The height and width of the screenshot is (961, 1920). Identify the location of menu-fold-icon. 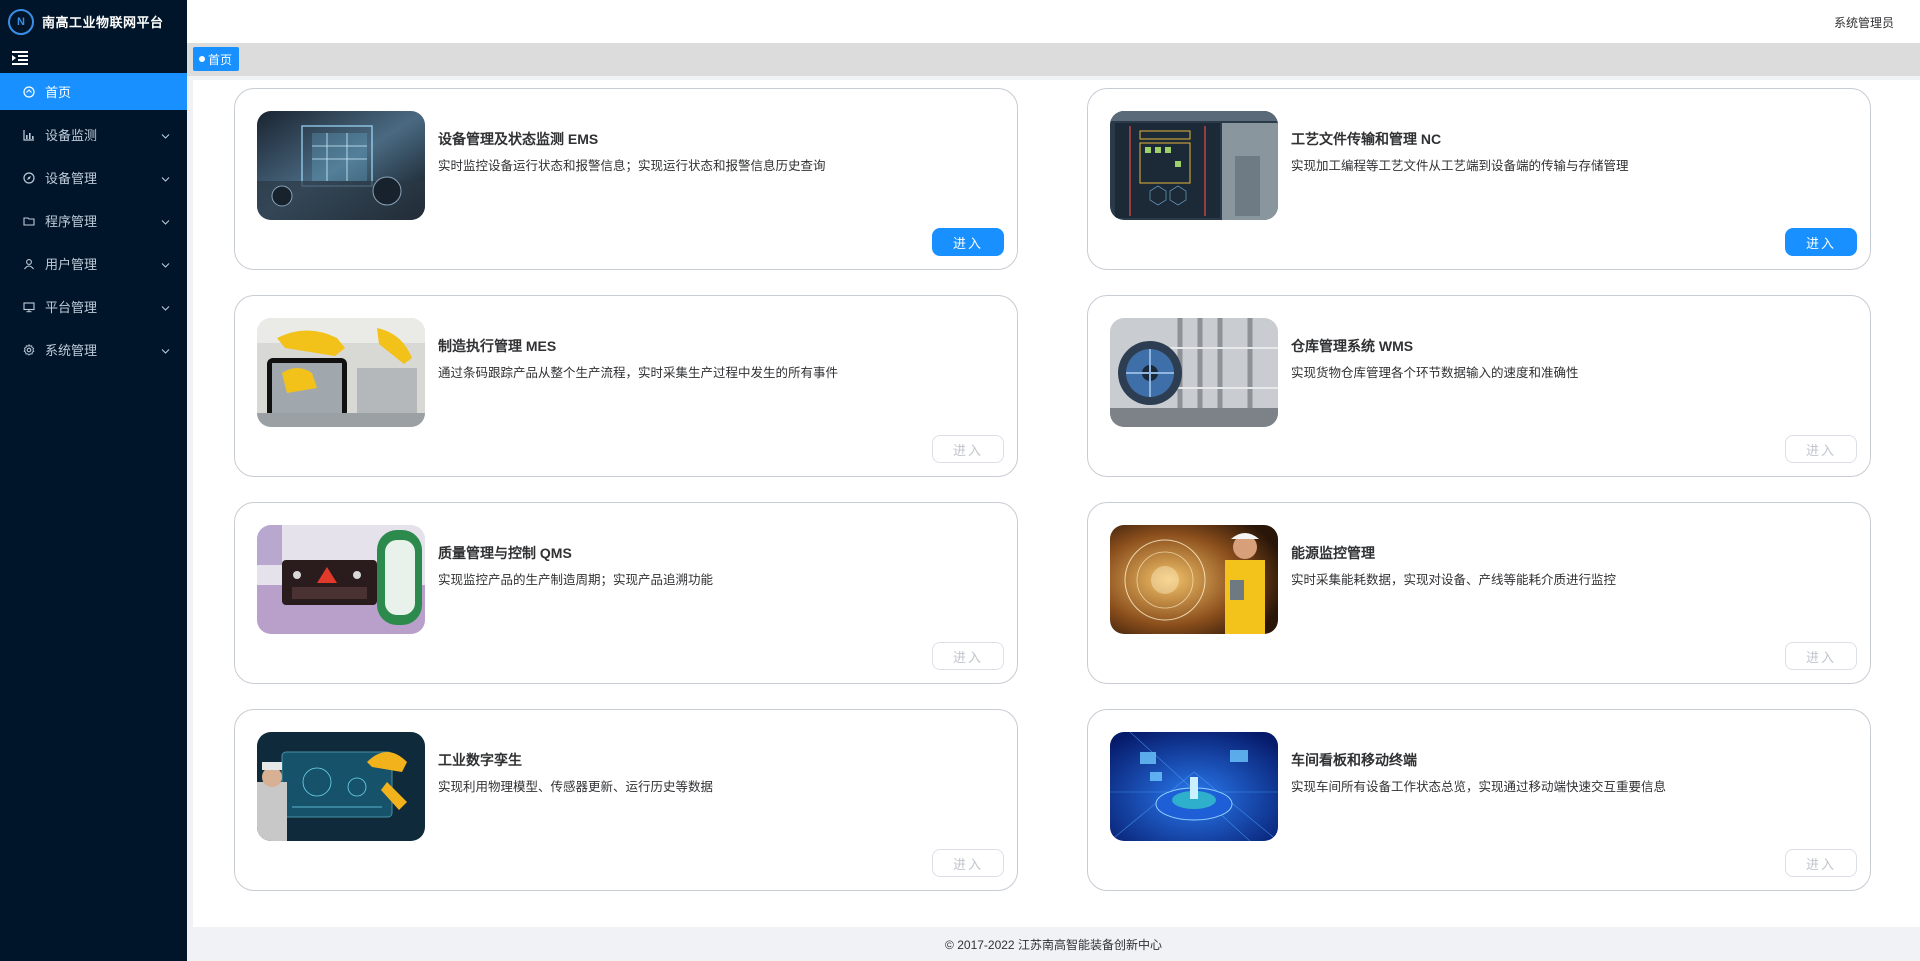
(20, 58).